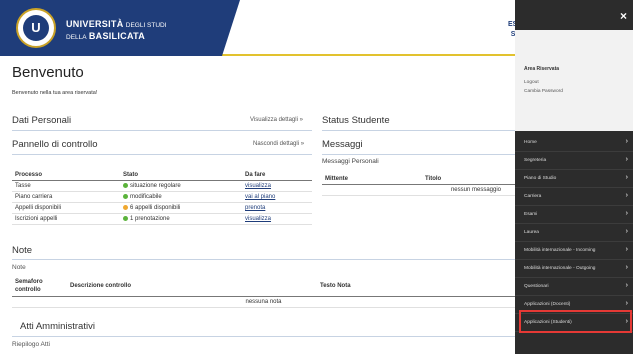  What do you see at coordinates (574, 287) in the screenshot?
I see `menu-item-questionari: Questionari ›` at bounding box center [574, 287].